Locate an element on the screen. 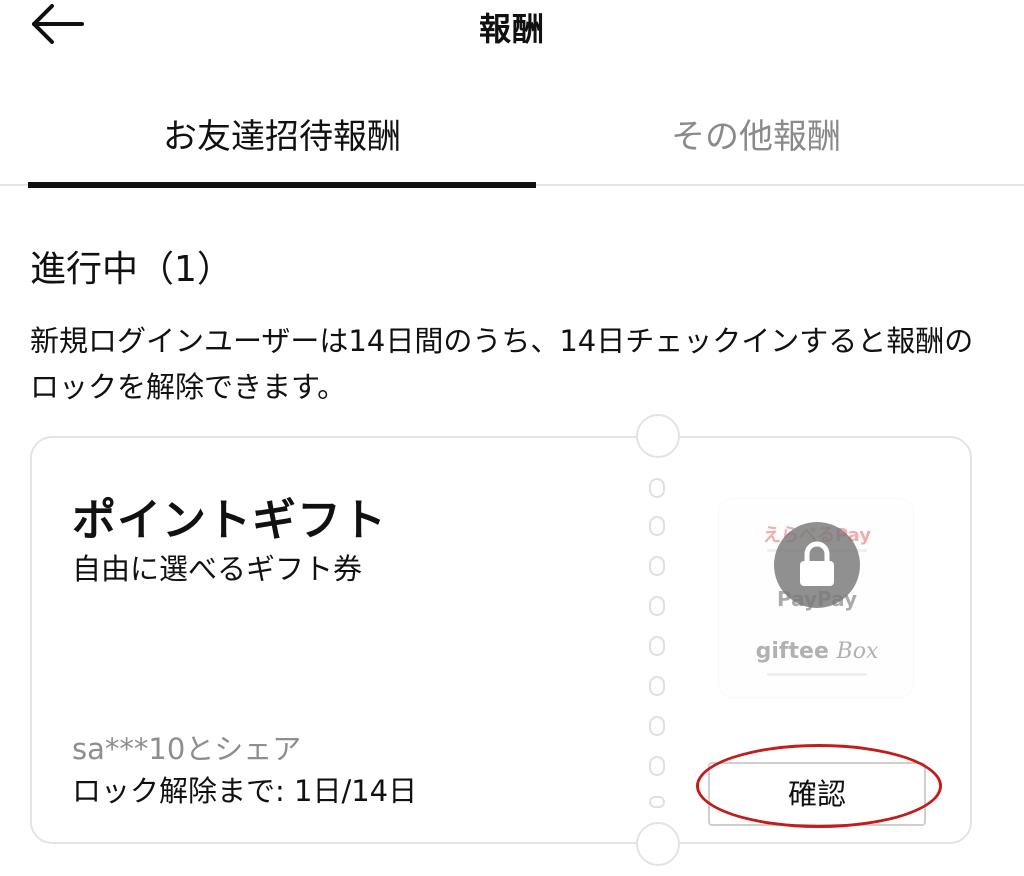 The height and width of the screenshot is (876, 1024). reward-tabs: お友達招待報酬 その他報酬 is located at coordinates (512, 142).